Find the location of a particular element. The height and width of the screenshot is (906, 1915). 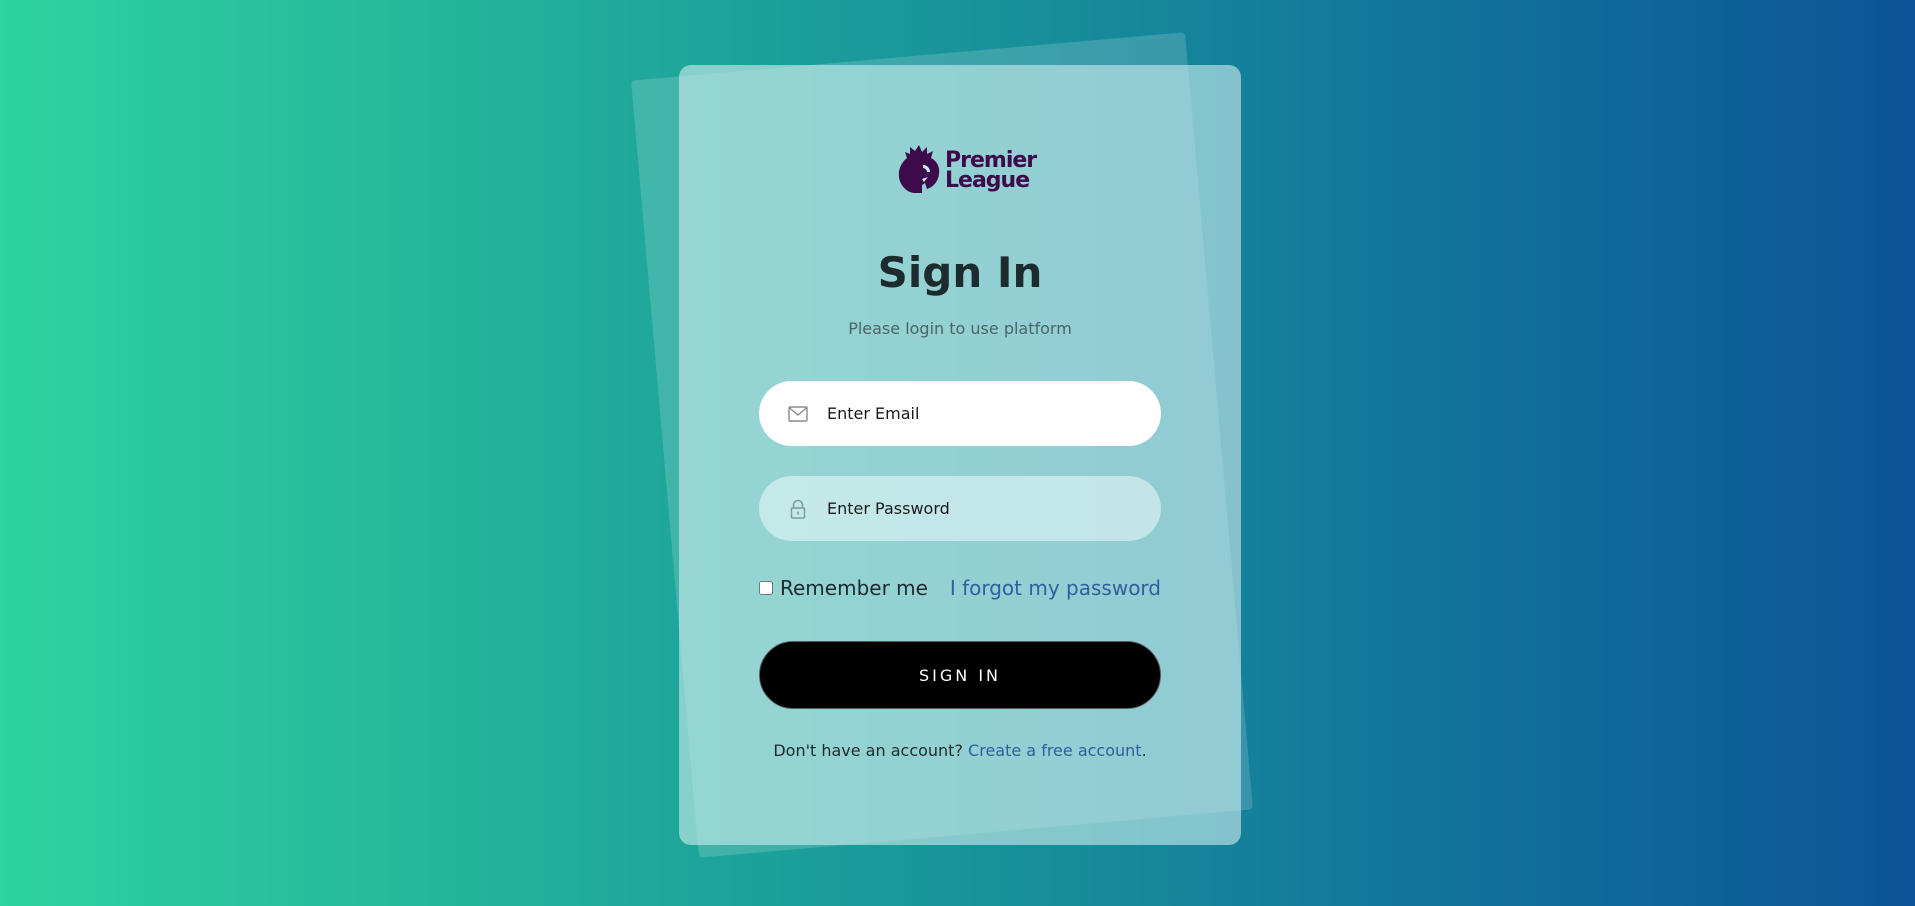

sign-in-button: SIGN IN is located at coordinates (960, 675).